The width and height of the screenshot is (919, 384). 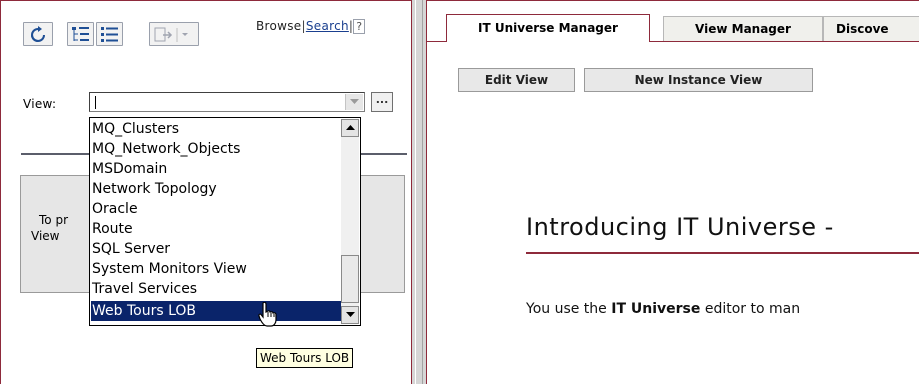 What do you see at coordinates (216, 129) in the screenshot?
I see `dropdown-item: MQ_Clusters` at bounding box center [216, 129].